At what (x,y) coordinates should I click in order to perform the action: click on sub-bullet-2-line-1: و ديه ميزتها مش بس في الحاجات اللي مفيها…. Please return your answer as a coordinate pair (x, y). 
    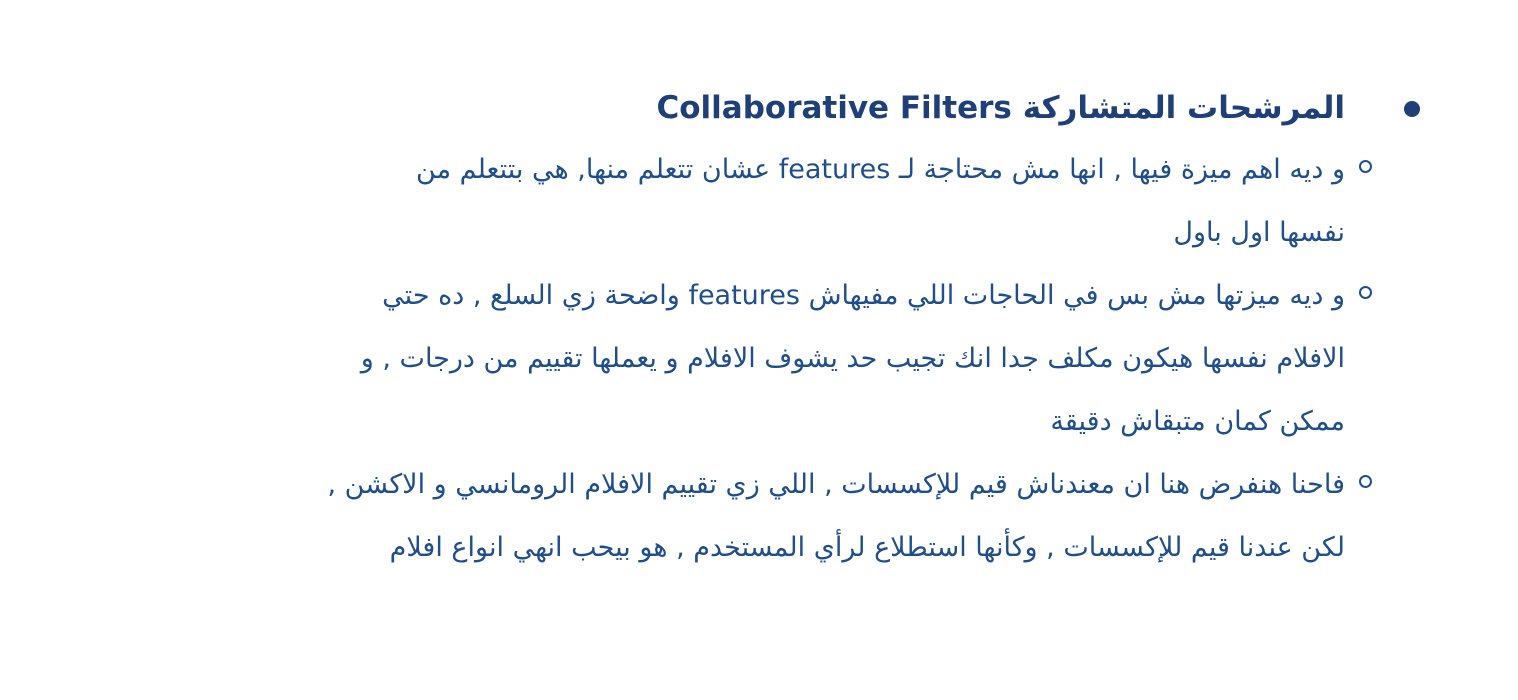
    Looking at the image, I should click on (863, 295).